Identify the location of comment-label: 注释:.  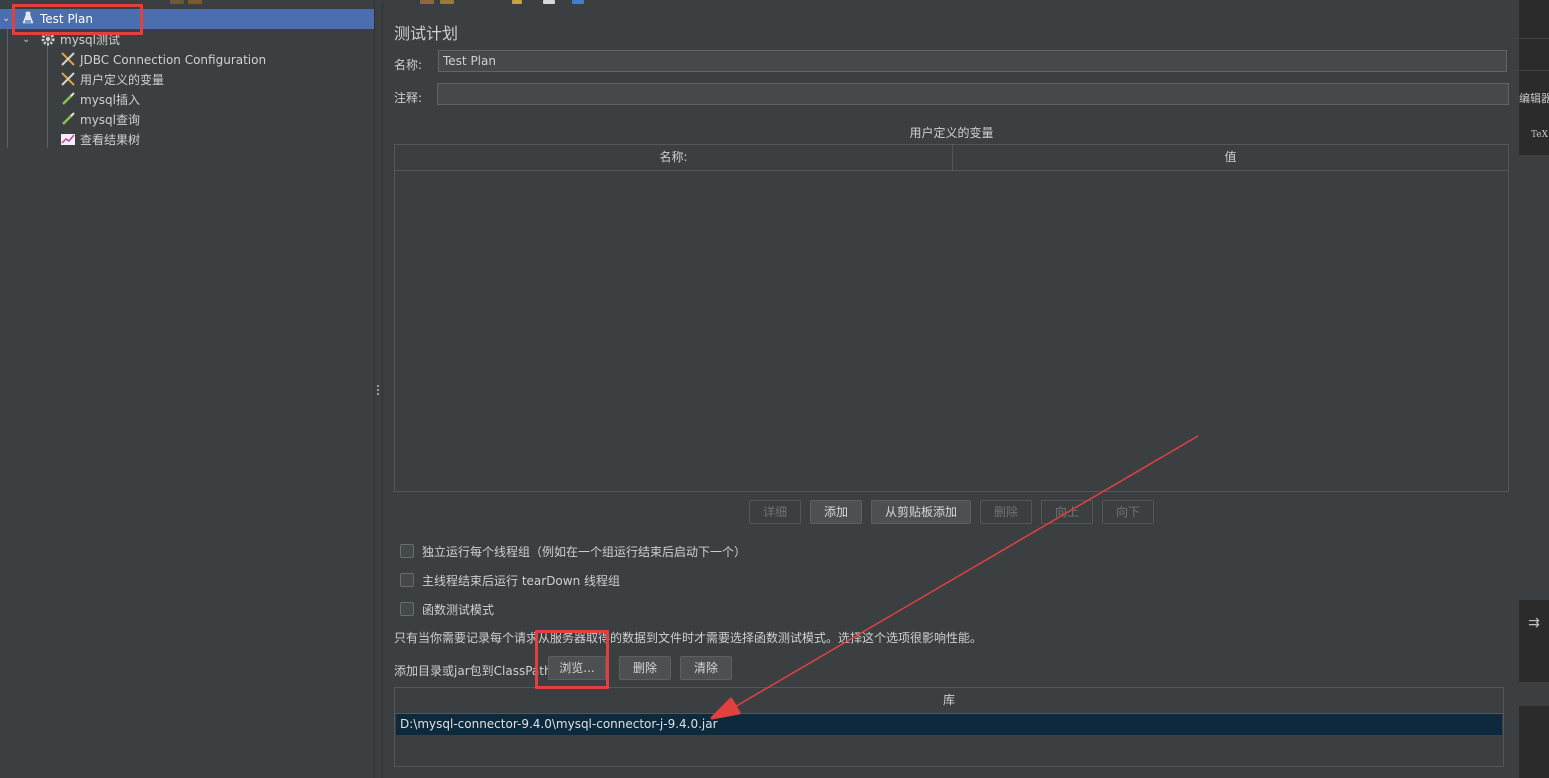
(408, 98).